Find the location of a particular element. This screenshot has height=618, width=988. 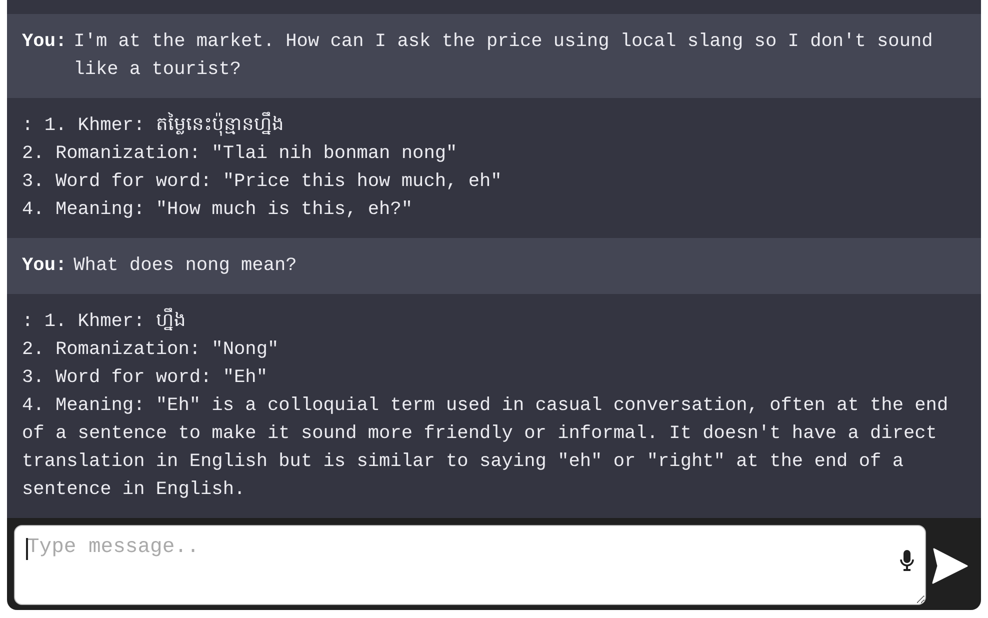

message-line: : 1. Khmer: តម្លៃនេះប៉ុន្មានហ្នឹង is located at coordinates (494, 126).